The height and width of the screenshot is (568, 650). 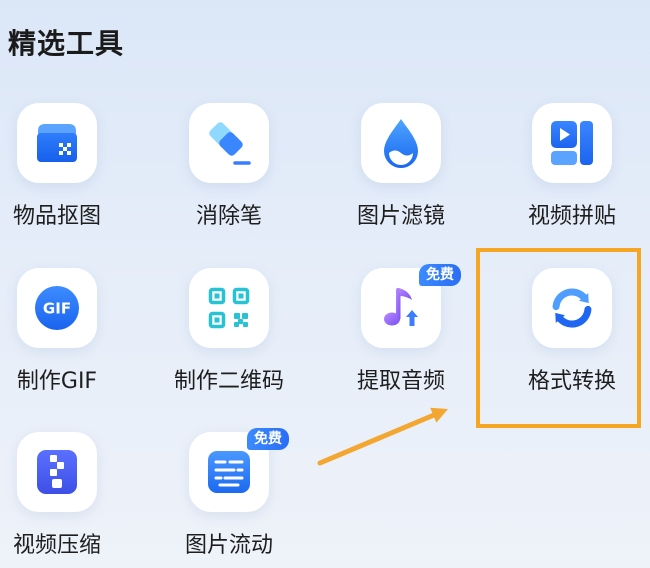 I want to click on tool-label: 视频拼贴, so click(x=571, y=216).